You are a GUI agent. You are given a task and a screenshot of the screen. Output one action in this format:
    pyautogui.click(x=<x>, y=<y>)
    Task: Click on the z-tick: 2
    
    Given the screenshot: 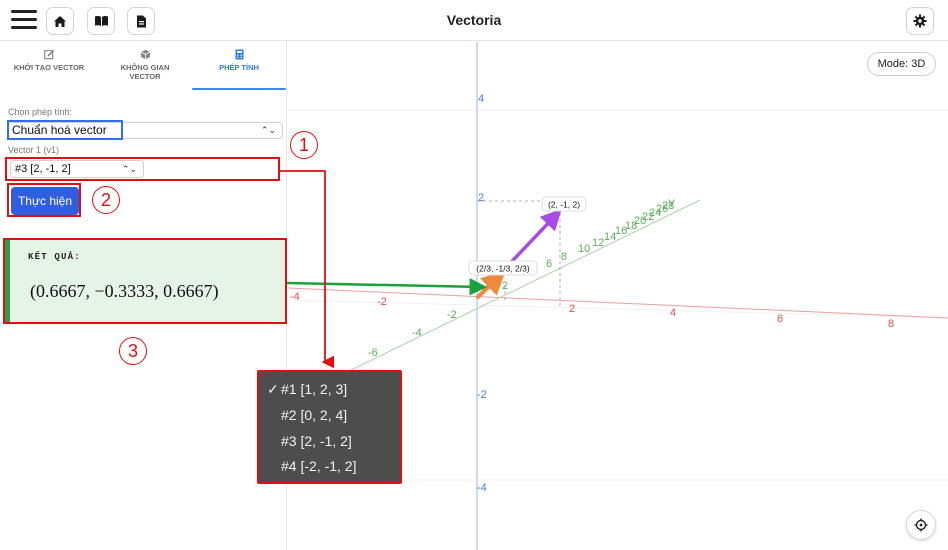 What is the action you would take?
    pyautogui.click(x=481, y=198)
    